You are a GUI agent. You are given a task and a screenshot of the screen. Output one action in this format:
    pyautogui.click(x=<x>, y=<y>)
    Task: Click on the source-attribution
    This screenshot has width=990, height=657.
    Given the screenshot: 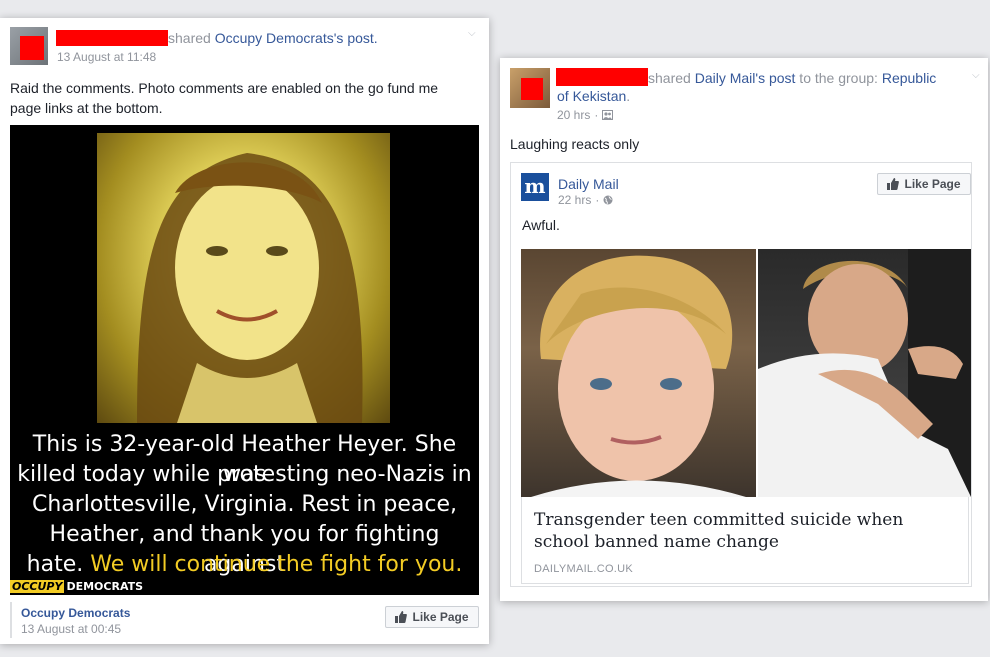 What is the action you would take?
    pyautogui.click(x=11, y=620)
    